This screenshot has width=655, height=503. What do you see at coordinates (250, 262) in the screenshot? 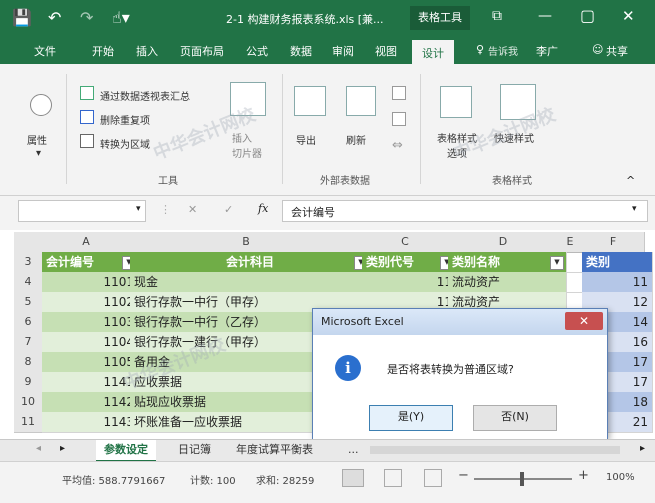
I see `table-header-cell: 会计科目 ▼` at bounding box center [250, 262].